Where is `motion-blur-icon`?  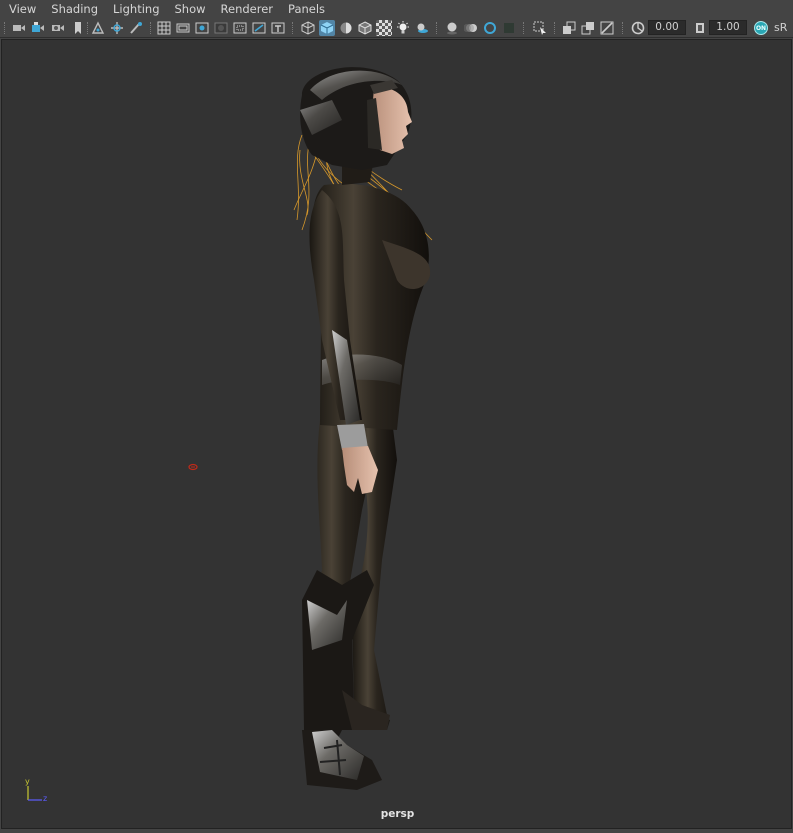 motion-blur-icon is located at coordinates (471, 28).